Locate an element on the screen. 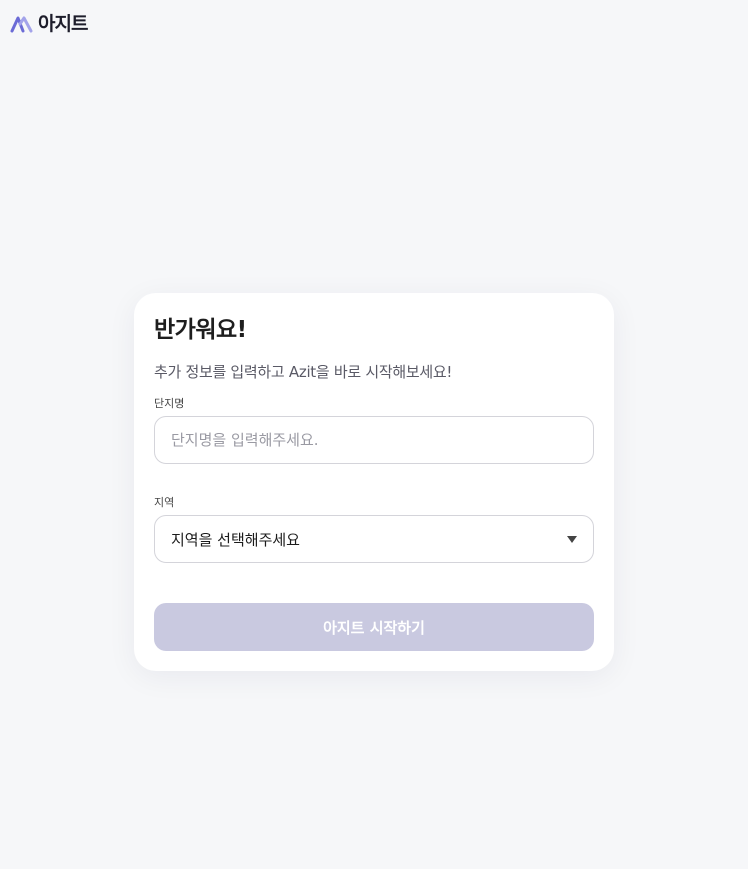 This screenshot has width=748, height=869. region-selected-value: 지역을 선택해주세요 is located at coordinates (235, 539).